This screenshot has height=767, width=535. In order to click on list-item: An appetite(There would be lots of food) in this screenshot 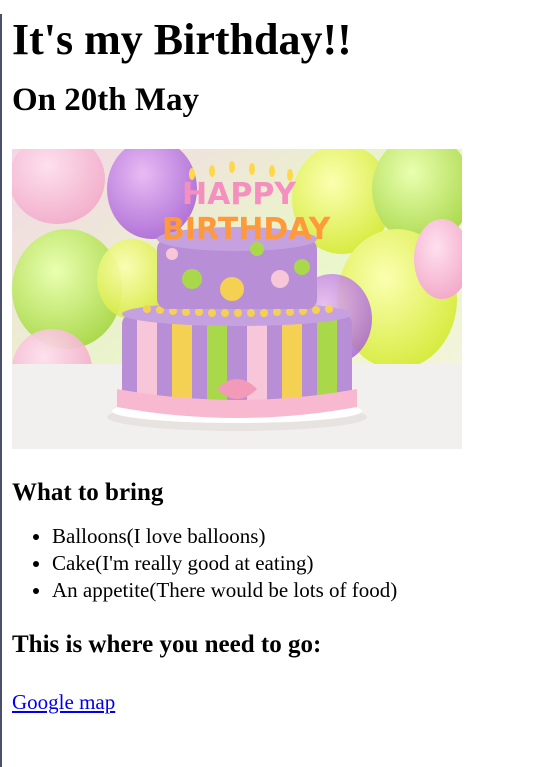, I will do `click(293, 590)`.